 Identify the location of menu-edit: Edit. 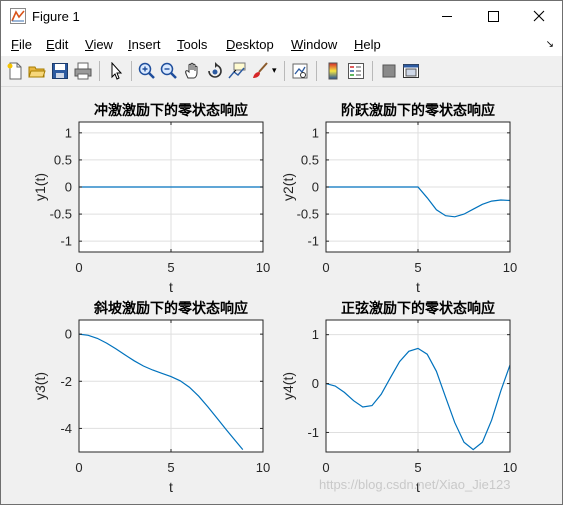
(57, 44).